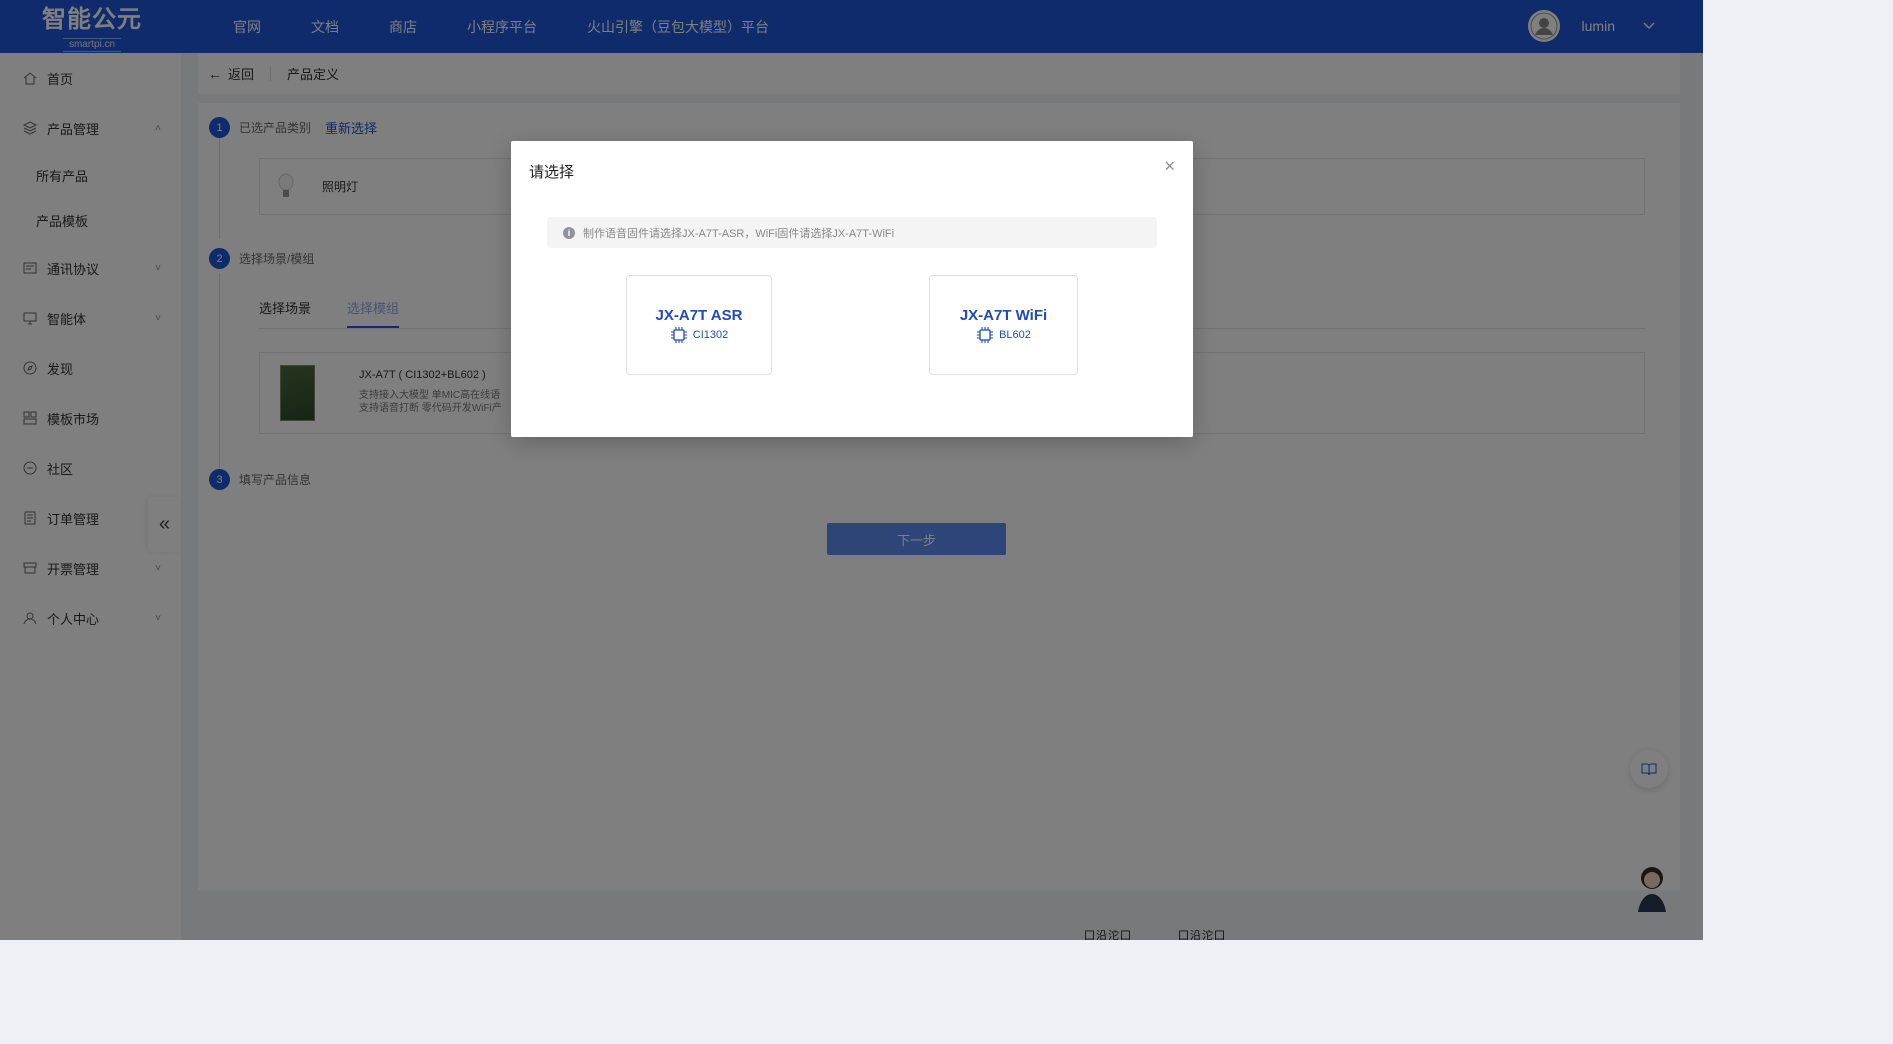  What do you see at coordinates (552, 172) in the screenshot?
I see `dialog-title: 请选择` at bounding box center [552, 172].